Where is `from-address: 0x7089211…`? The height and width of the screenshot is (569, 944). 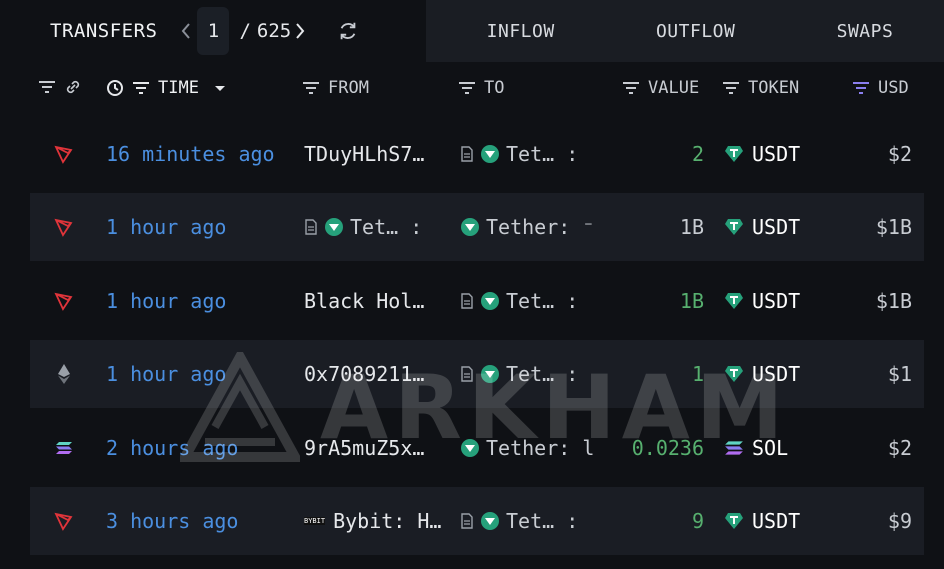
from-address: 0x7089211… is located at coordinates (364, 374).